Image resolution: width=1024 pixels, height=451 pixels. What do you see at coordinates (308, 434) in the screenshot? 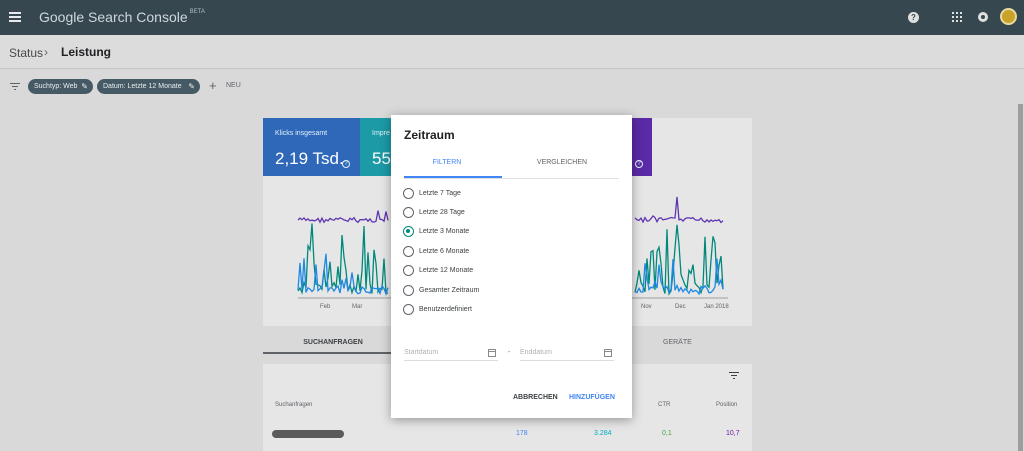
I see `redacted-query` at bounding box center [308, 434].